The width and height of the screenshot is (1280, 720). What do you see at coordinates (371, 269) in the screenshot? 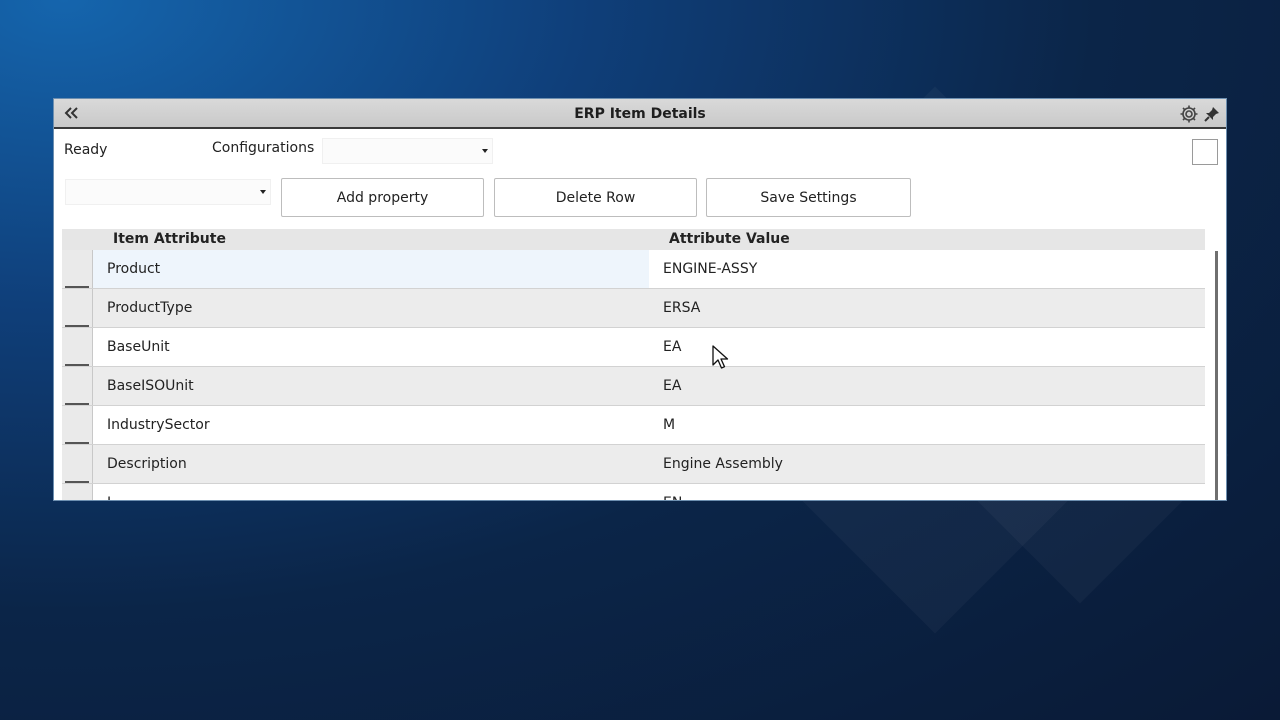
I see `selected-cell-highlight` at bounding box center [371, 269].